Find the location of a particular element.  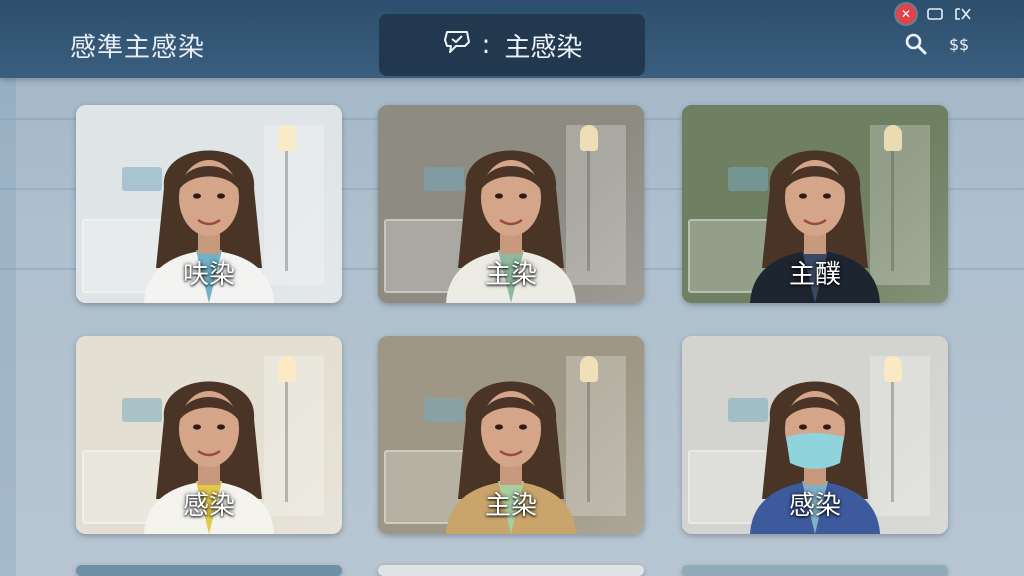

toolbar: $ $ is located at coordinates (937, 44).